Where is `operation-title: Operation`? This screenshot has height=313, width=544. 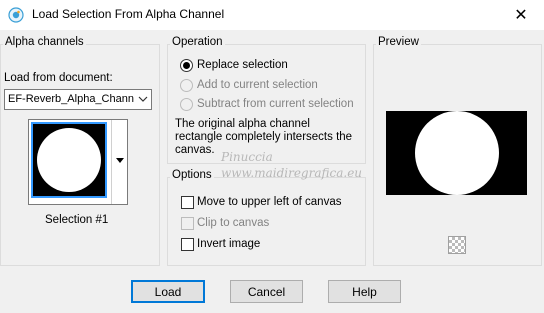
operation-title: Operation is located at coordinates (197, 42).